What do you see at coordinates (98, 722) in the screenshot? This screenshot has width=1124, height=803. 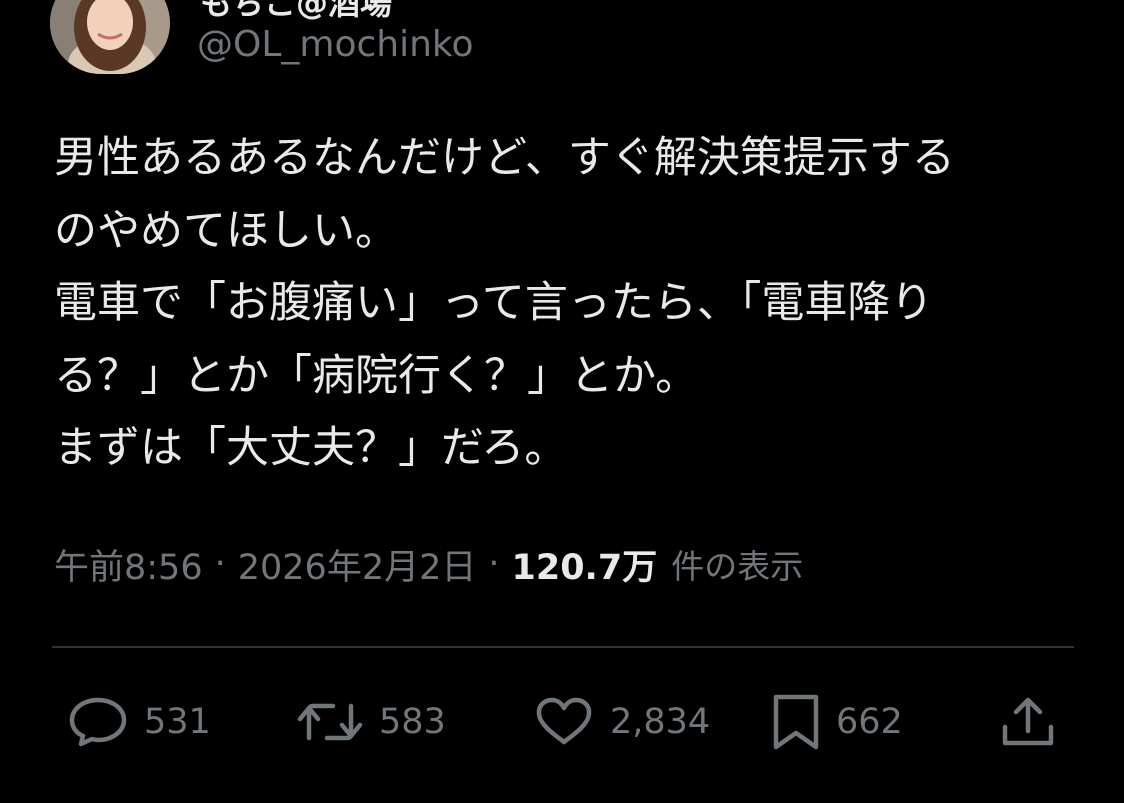 I see `reply-icon` at bounding box center [98, 722].